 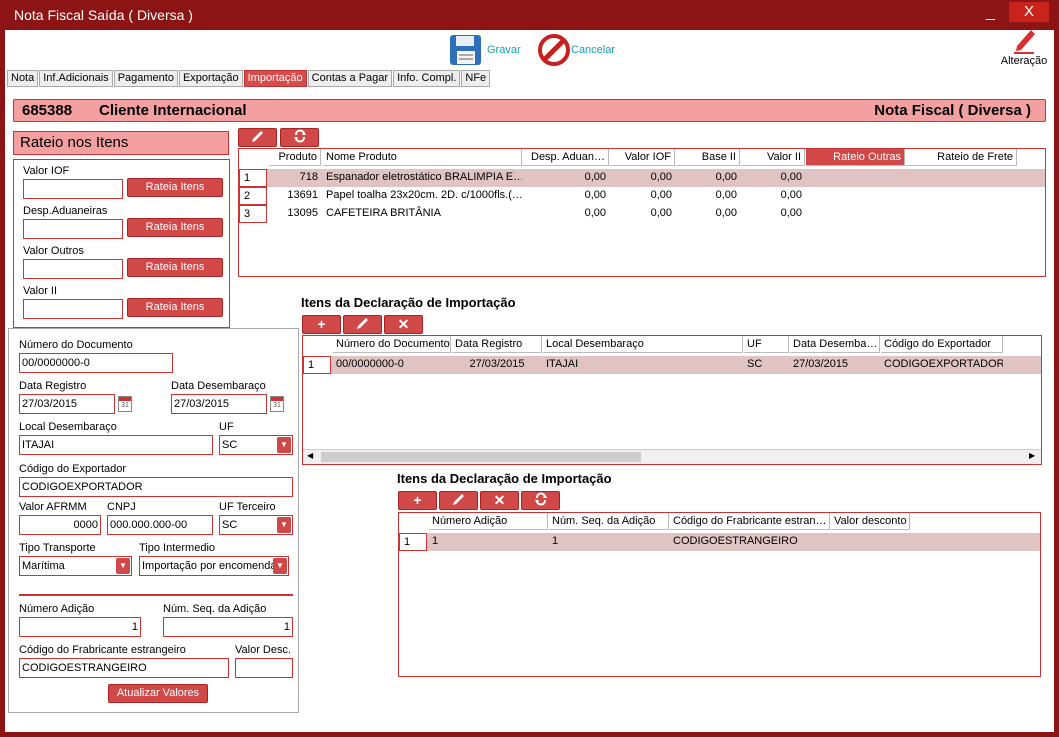 I want to click on cell-cod-fab: CODIGOESTRANGEIRO, so click(x=750, y=542).